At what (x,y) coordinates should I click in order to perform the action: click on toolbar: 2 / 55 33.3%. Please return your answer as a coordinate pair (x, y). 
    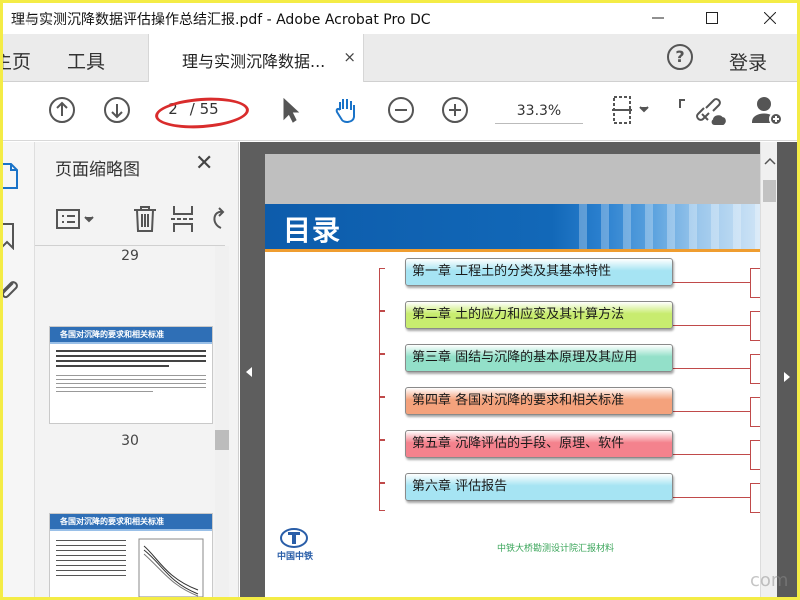
    Looking at the image, I should click on (400, 112).